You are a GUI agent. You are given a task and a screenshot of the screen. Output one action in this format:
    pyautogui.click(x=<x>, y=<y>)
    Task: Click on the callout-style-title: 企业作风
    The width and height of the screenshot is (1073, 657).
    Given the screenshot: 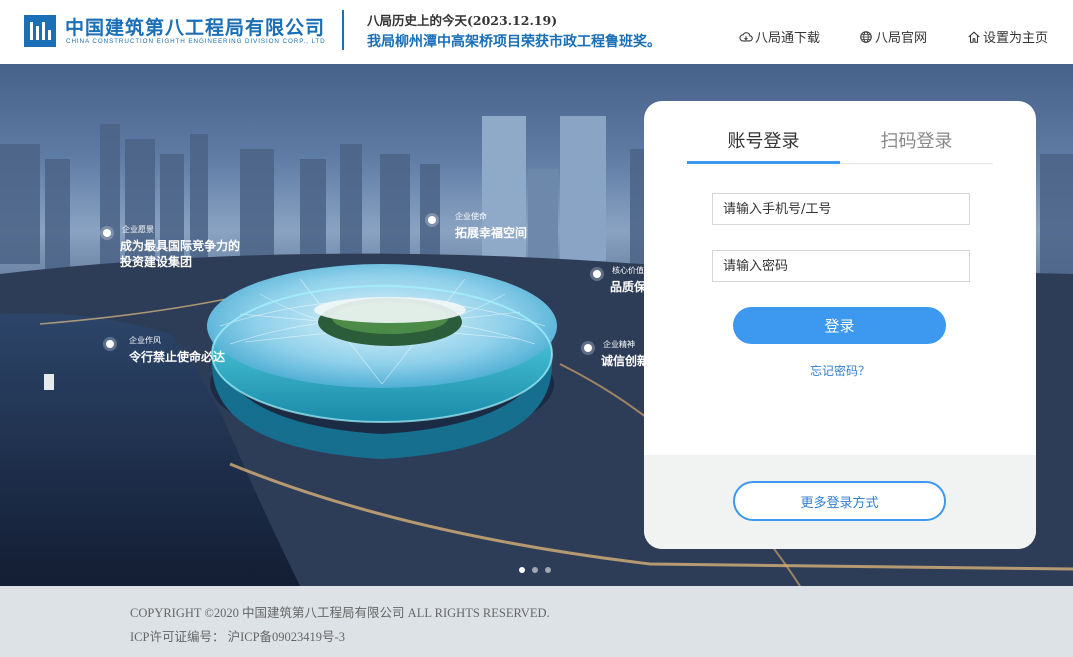 What is the action you would take?
    pyautogui.click(x=145, y=340)
    